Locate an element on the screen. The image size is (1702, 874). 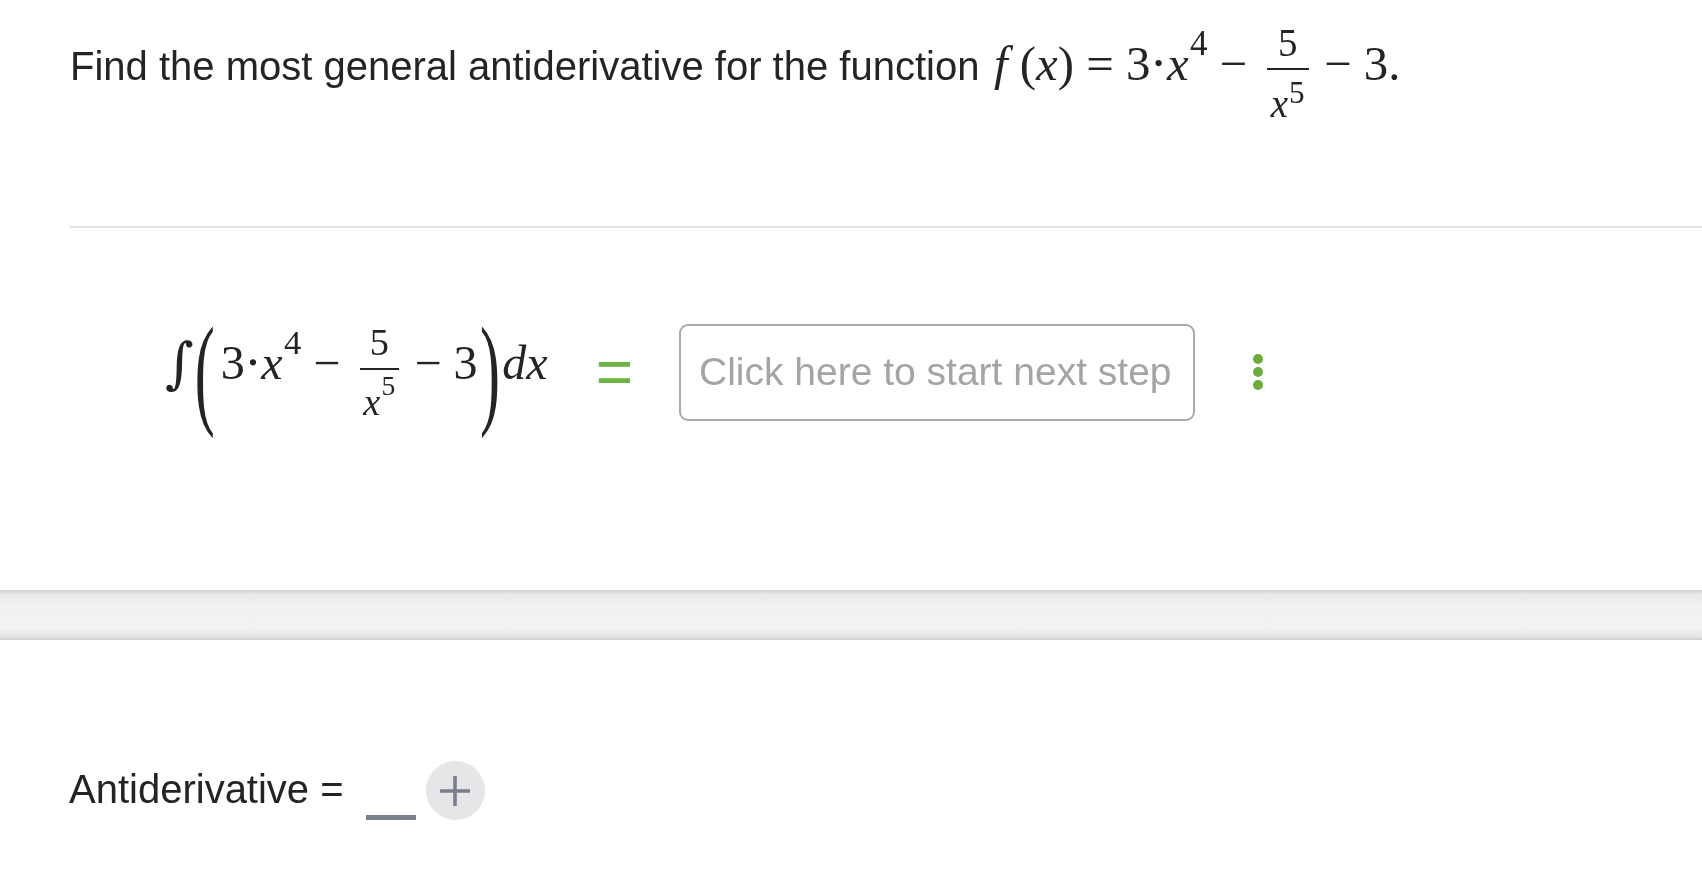
vertical-dots-icon is located at coordinates (1258, 372).